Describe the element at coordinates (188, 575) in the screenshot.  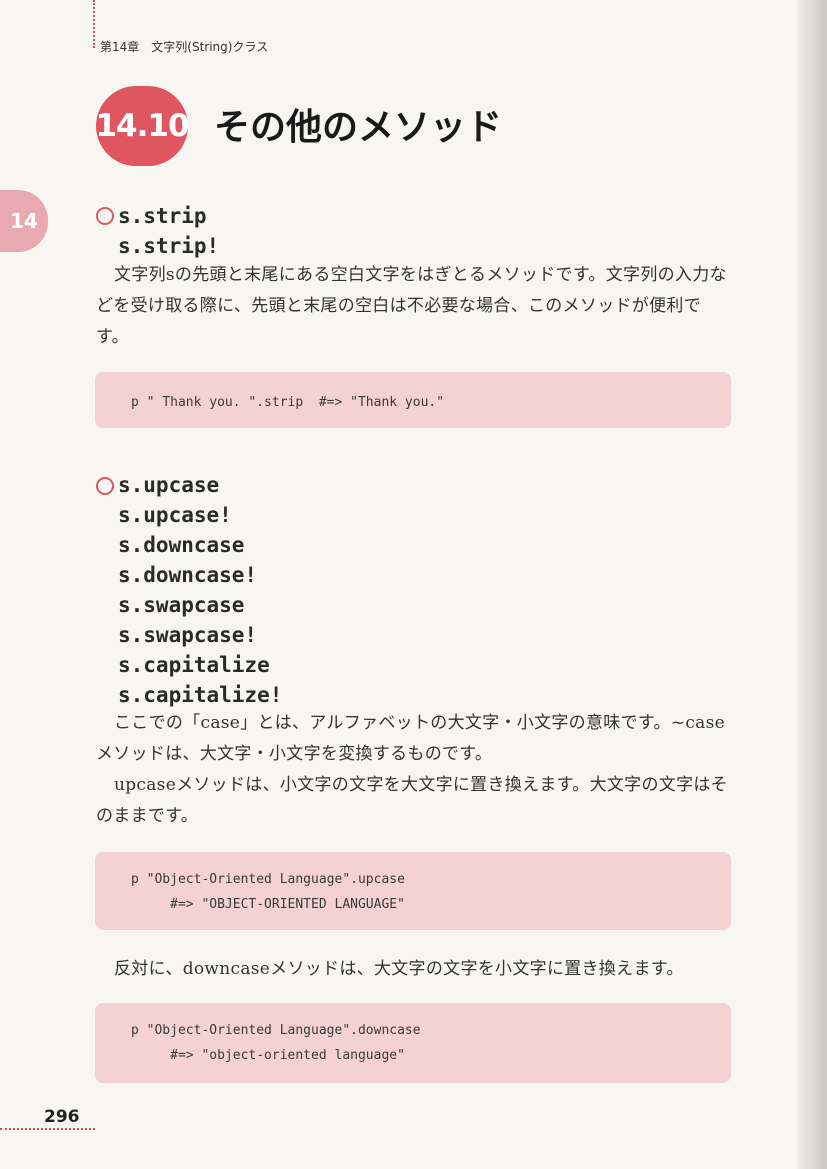
I see `method-heading: s.downcase!` at that location.